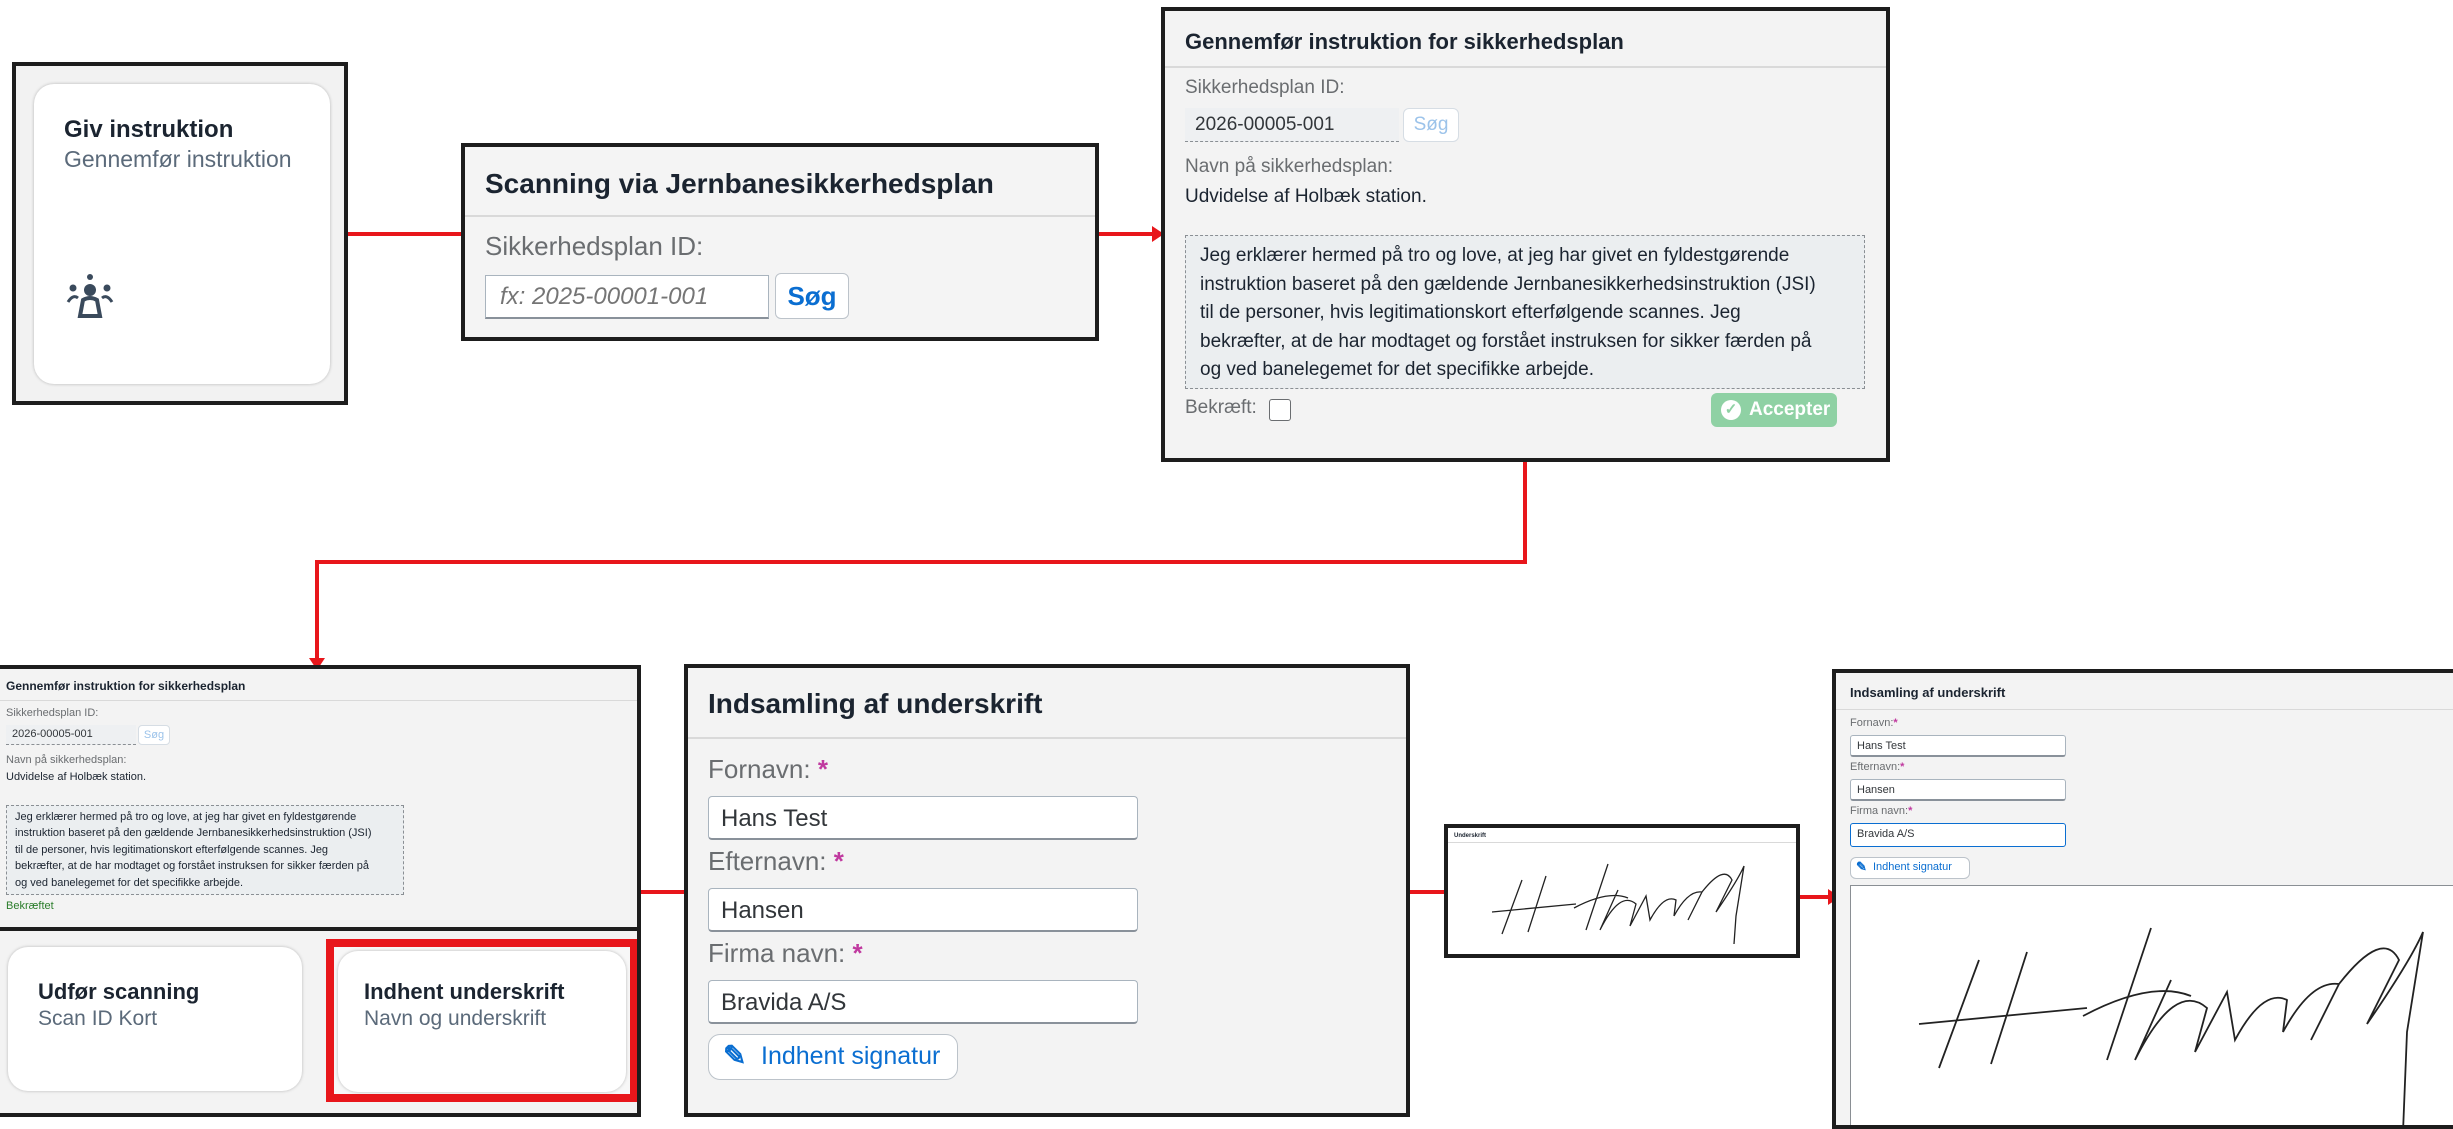 The width and height of the screenshot is (2453, 1129). Describe the element at coordinates (98, 1018) in the screenshot. I see `tile-subtitle: Scan ID Kort` at that location.